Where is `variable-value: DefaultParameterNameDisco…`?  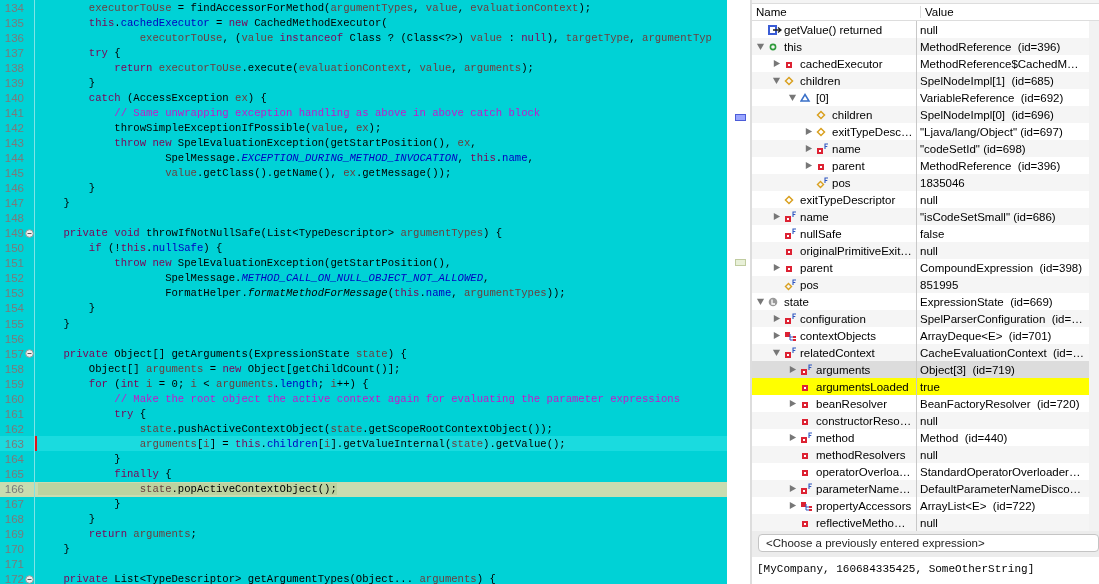 variable-value: DefaultParameterNameDisco… is located at coordinates (1001, 488).